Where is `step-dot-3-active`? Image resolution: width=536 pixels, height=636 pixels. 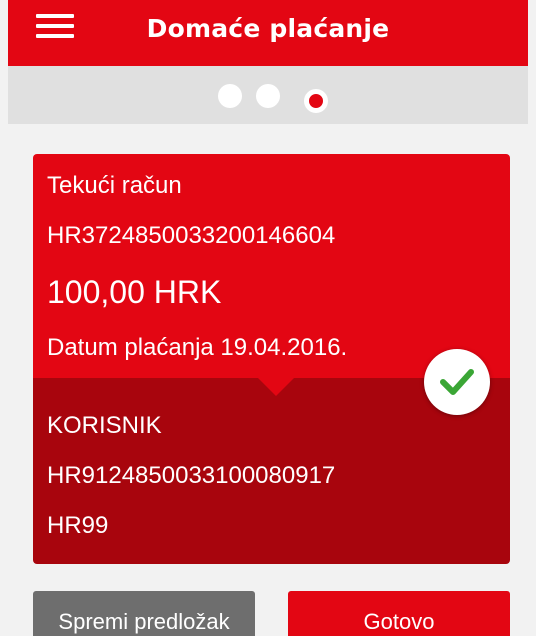
step-dot-3-active is located at coordinates (316, 101).